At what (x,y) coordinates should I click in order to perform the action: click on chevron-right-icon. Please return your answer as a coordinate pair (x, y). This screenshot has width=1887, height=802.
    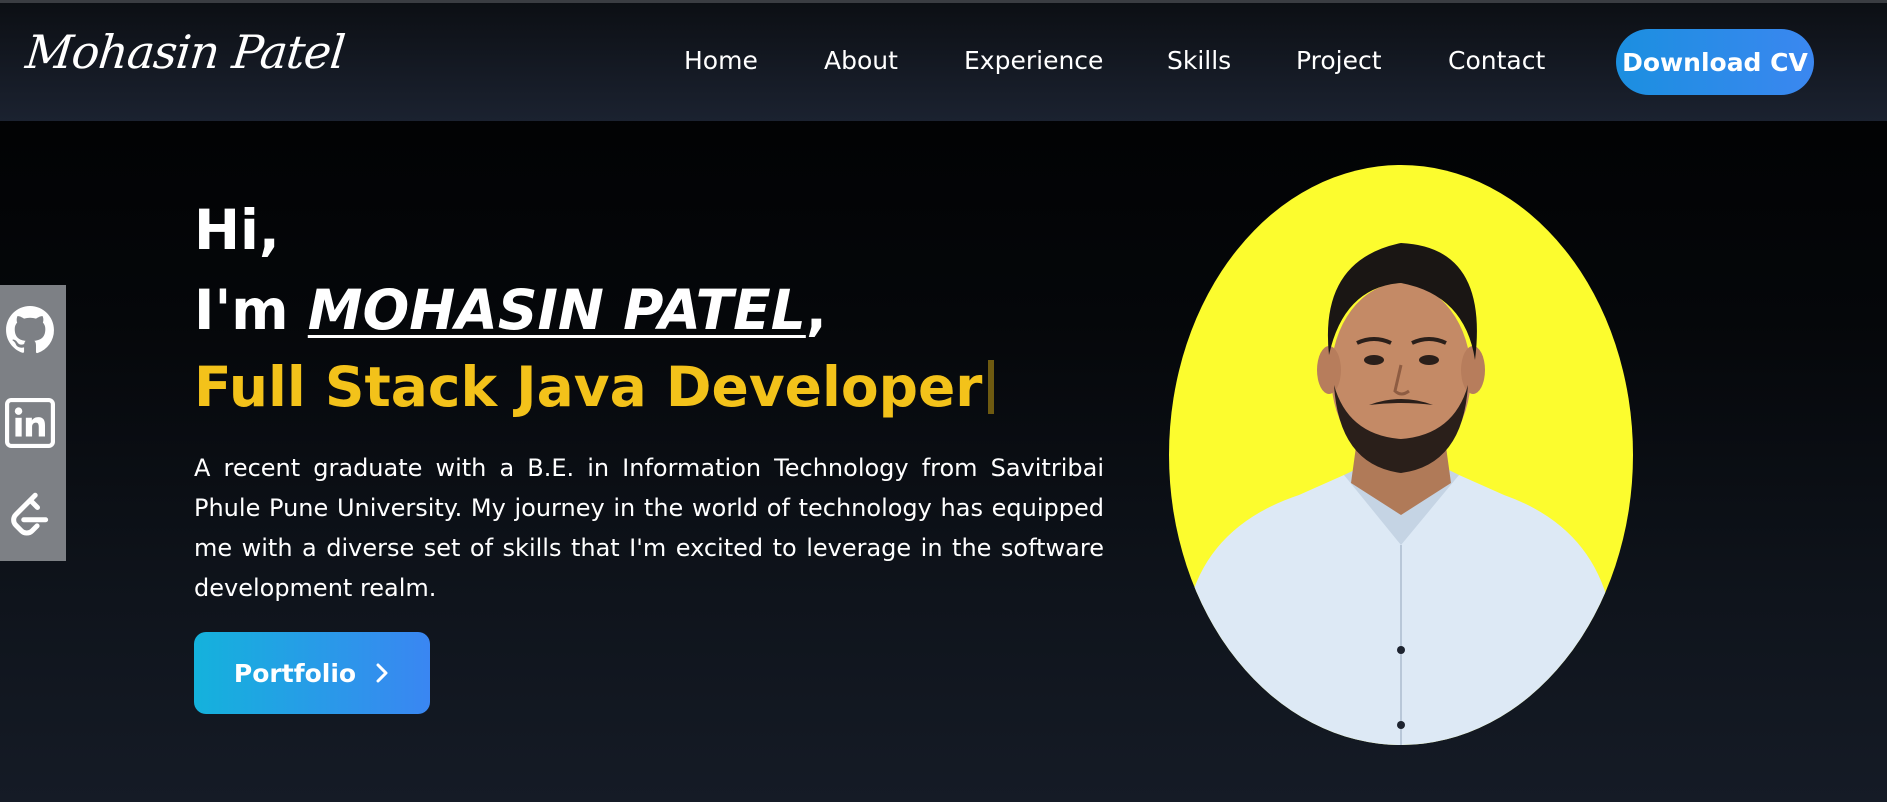
    Looking at the image, I should click on (382, 673).